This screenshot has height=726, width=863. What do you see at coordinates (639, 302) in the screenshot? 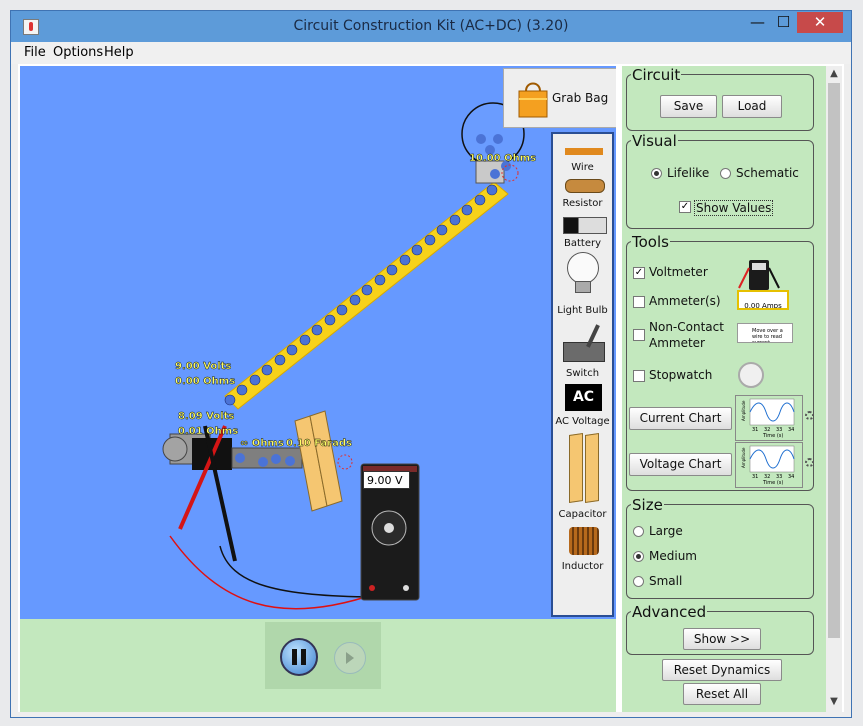
I see `ammeters-checkbox` at bounding box center [639, 302].